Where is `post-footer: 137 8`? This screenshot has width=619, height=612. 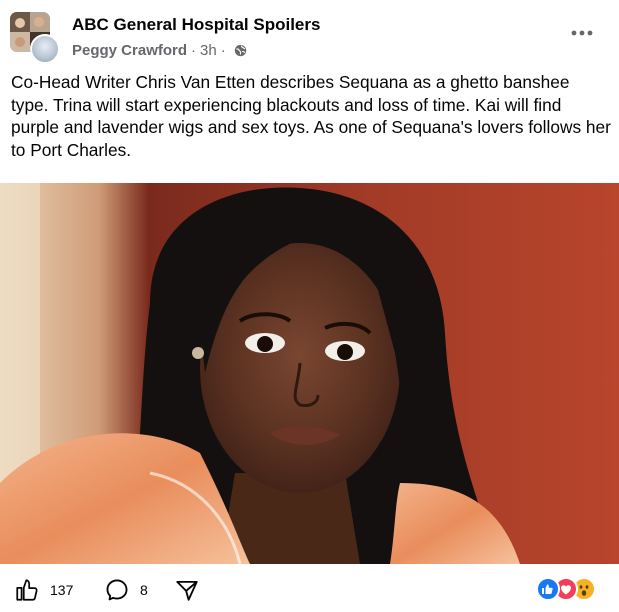
post-footer: 137 8 is located at coordinates (309, 590).